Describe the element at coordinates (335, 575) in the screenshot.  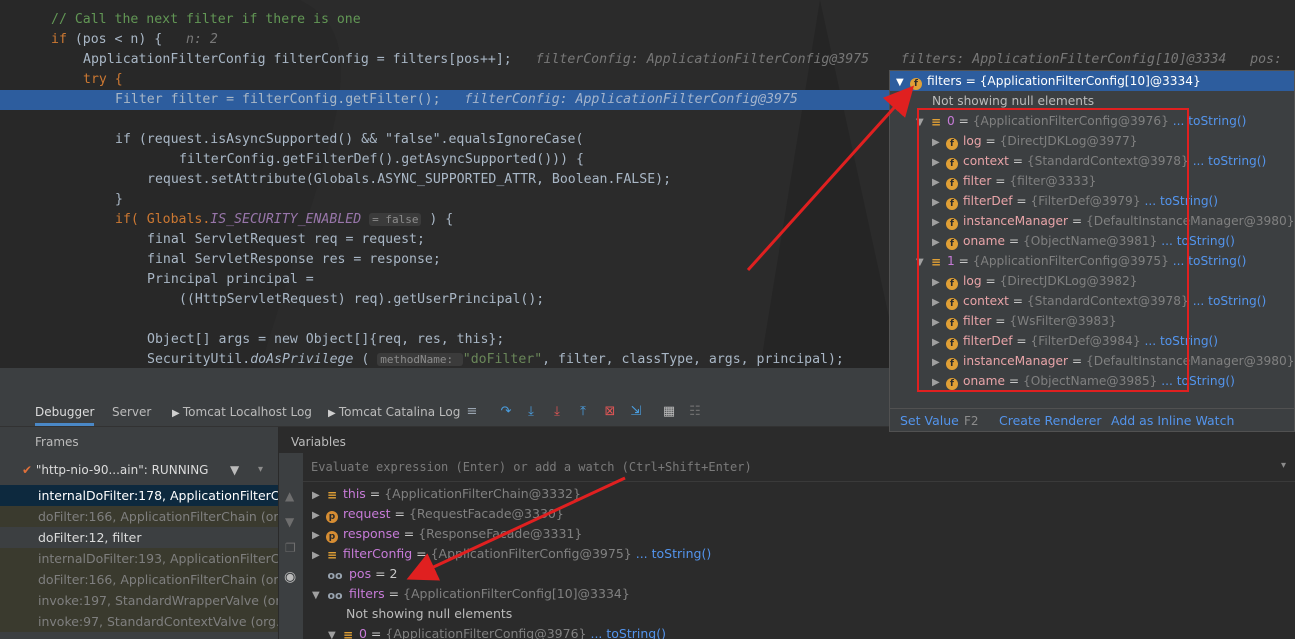
I see `watch-glasses-icon: oo` at that location.